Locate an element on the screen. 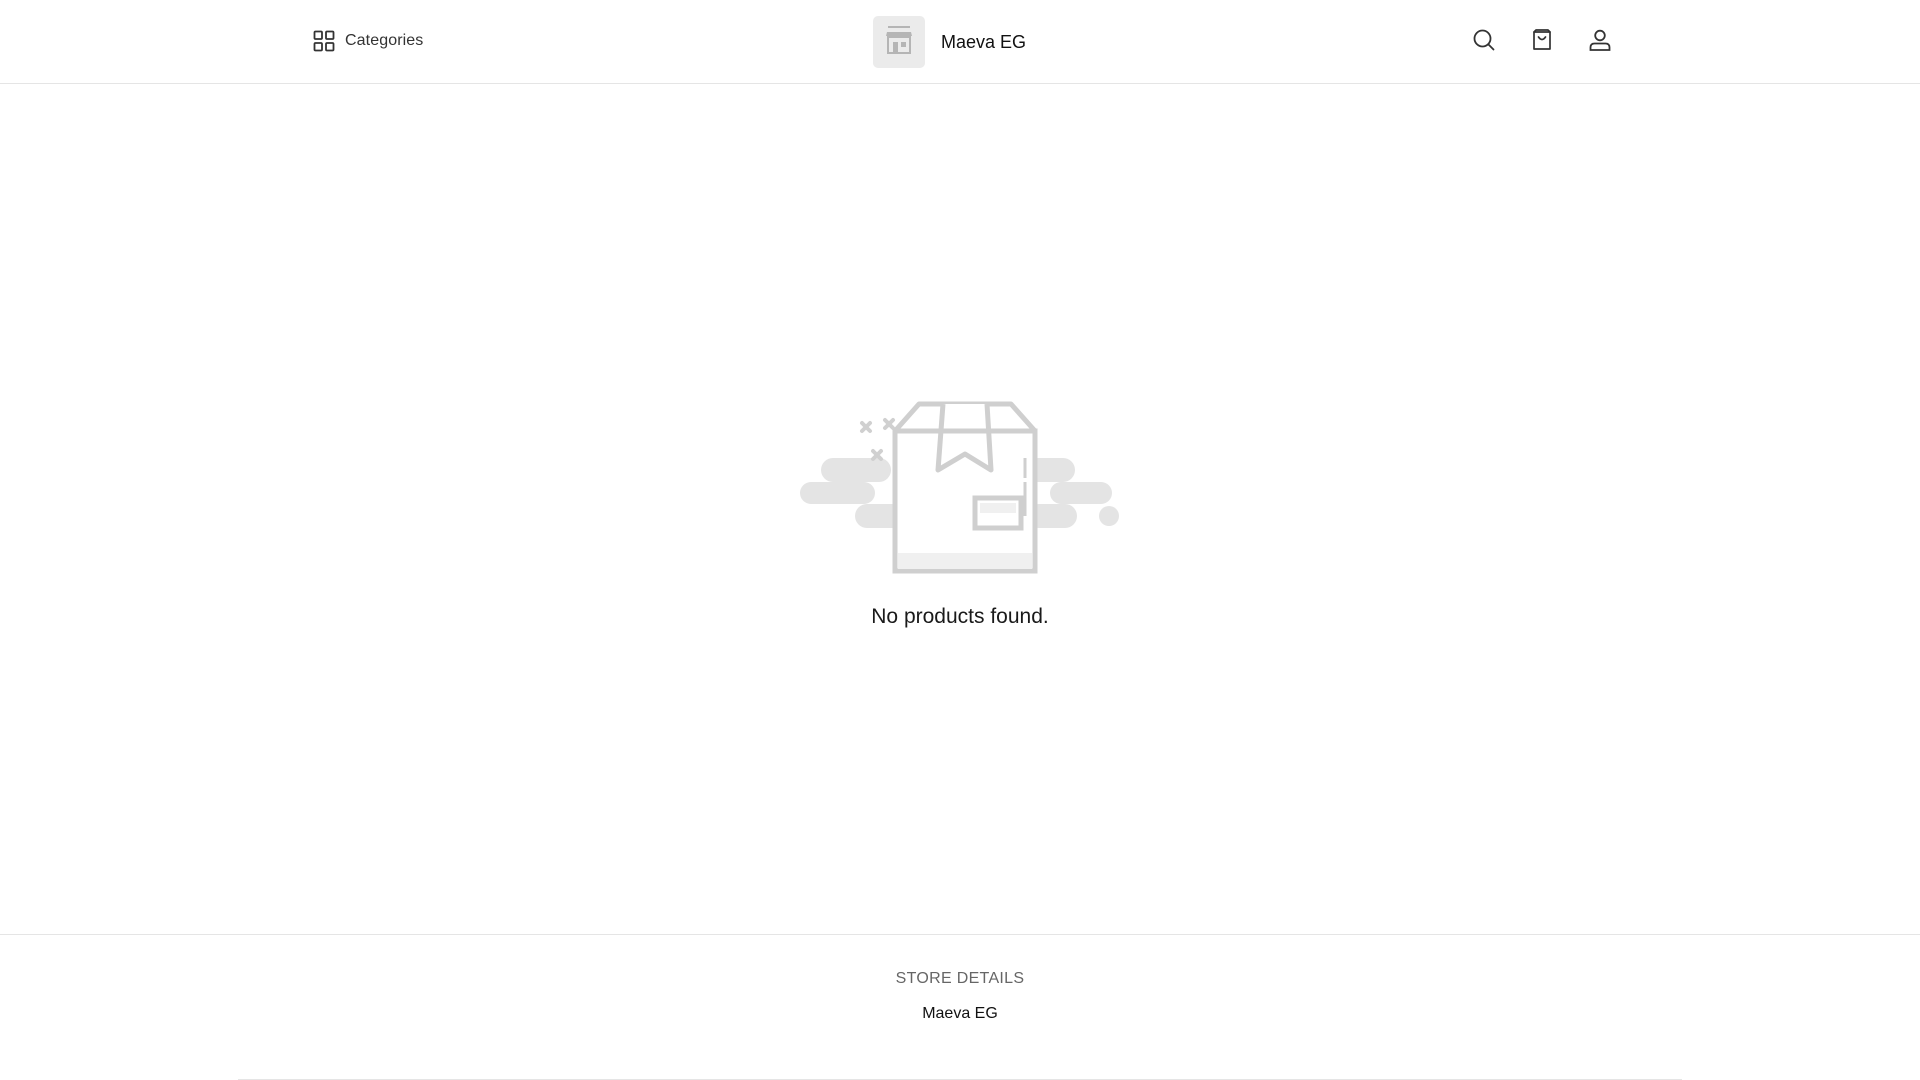  site-header: Categories Maeva EG is located at coordinates (960, 42).